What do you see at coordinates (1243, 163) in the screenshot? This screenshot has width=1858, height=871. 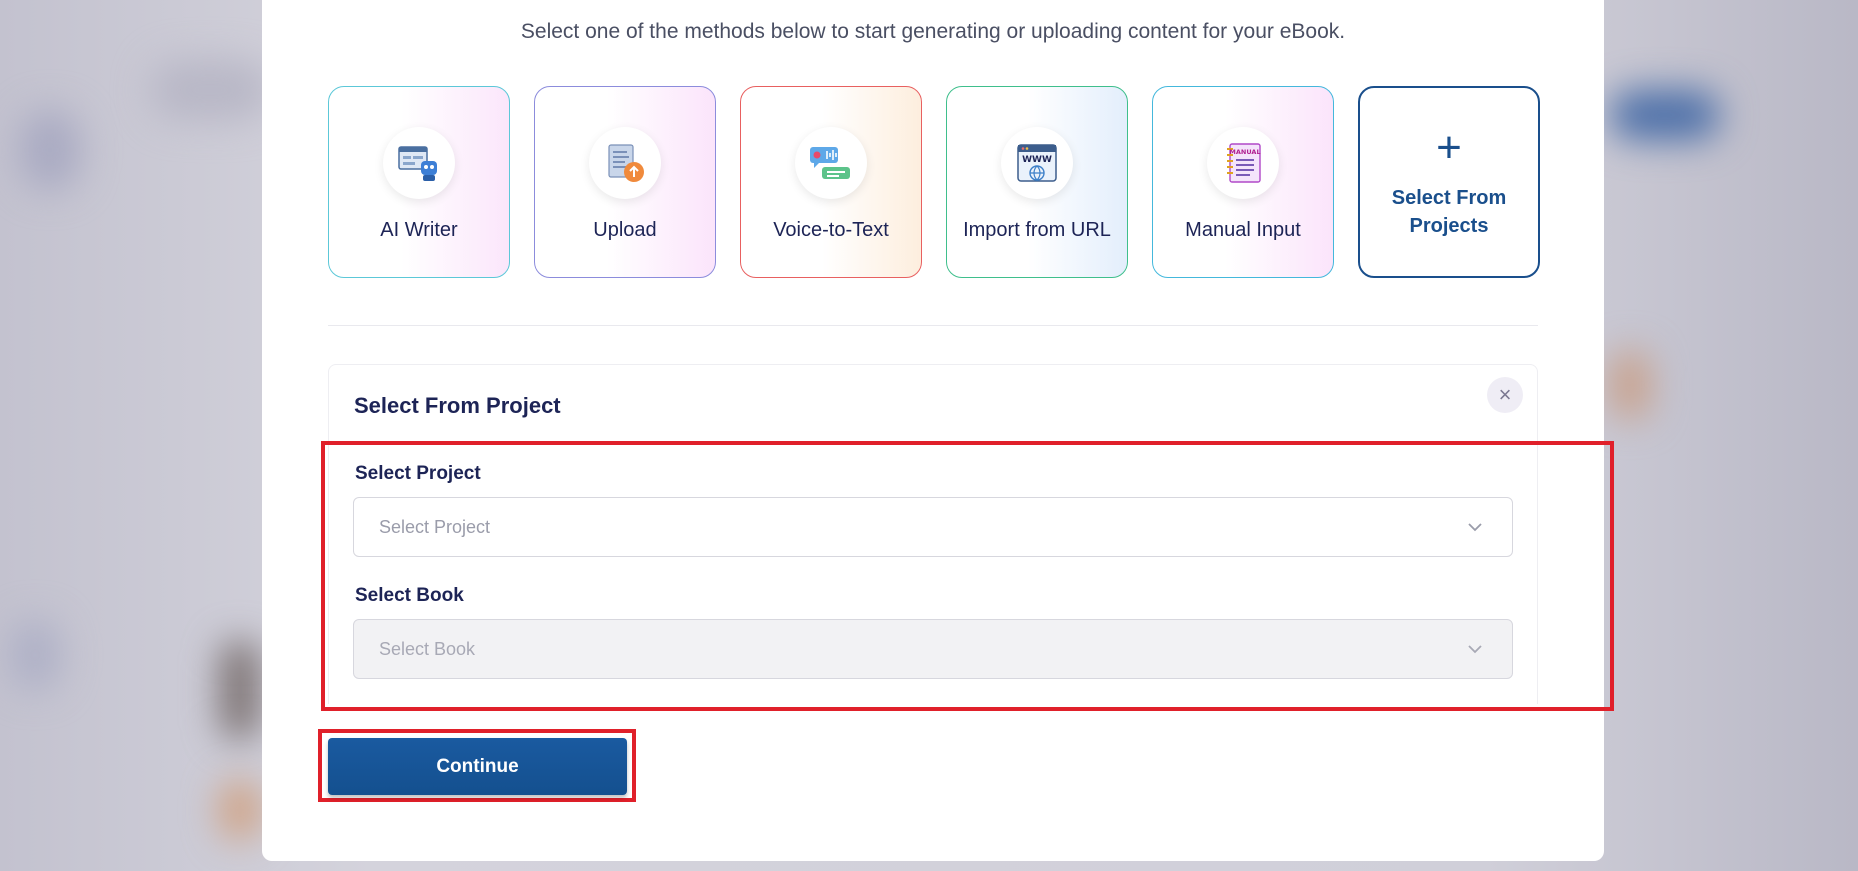 I see `manual-notebook-icon: MANUAL` at bounding box center [1243, 163].